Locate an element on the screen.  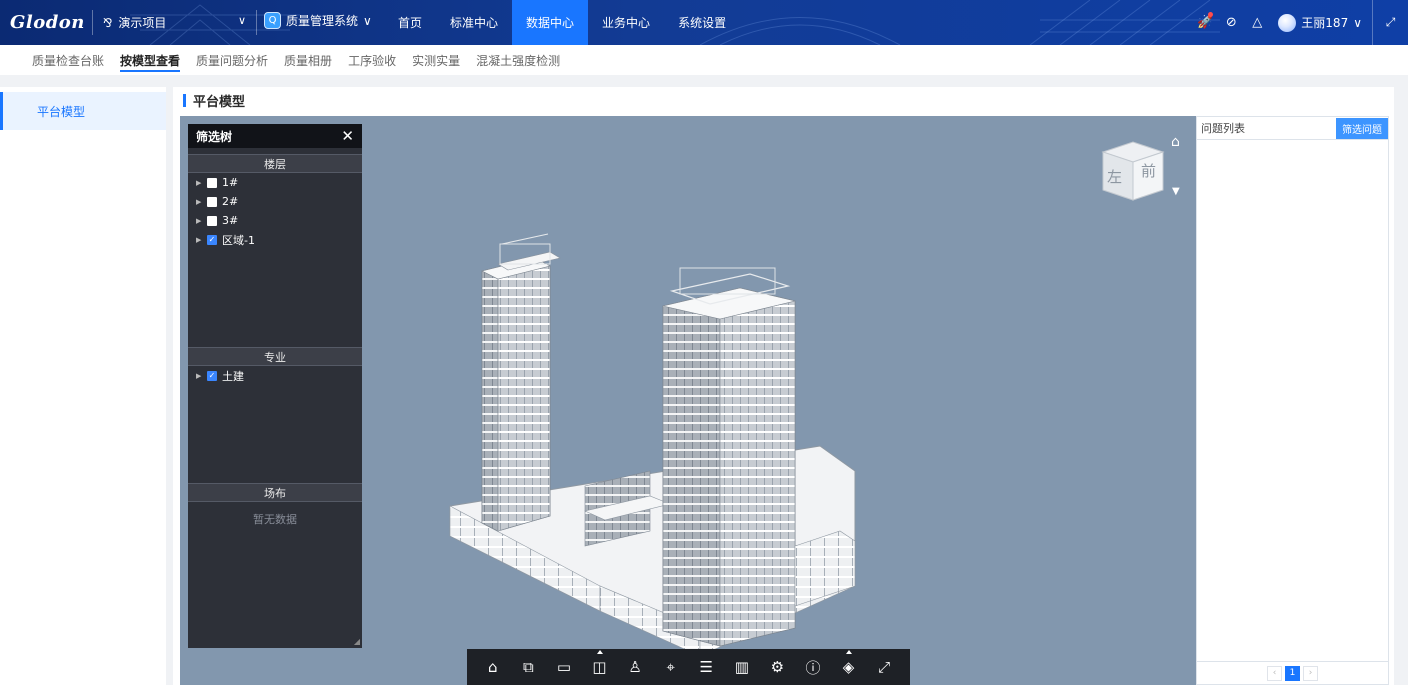
tree-node-label: 2# is located at coordinates (230, 201).